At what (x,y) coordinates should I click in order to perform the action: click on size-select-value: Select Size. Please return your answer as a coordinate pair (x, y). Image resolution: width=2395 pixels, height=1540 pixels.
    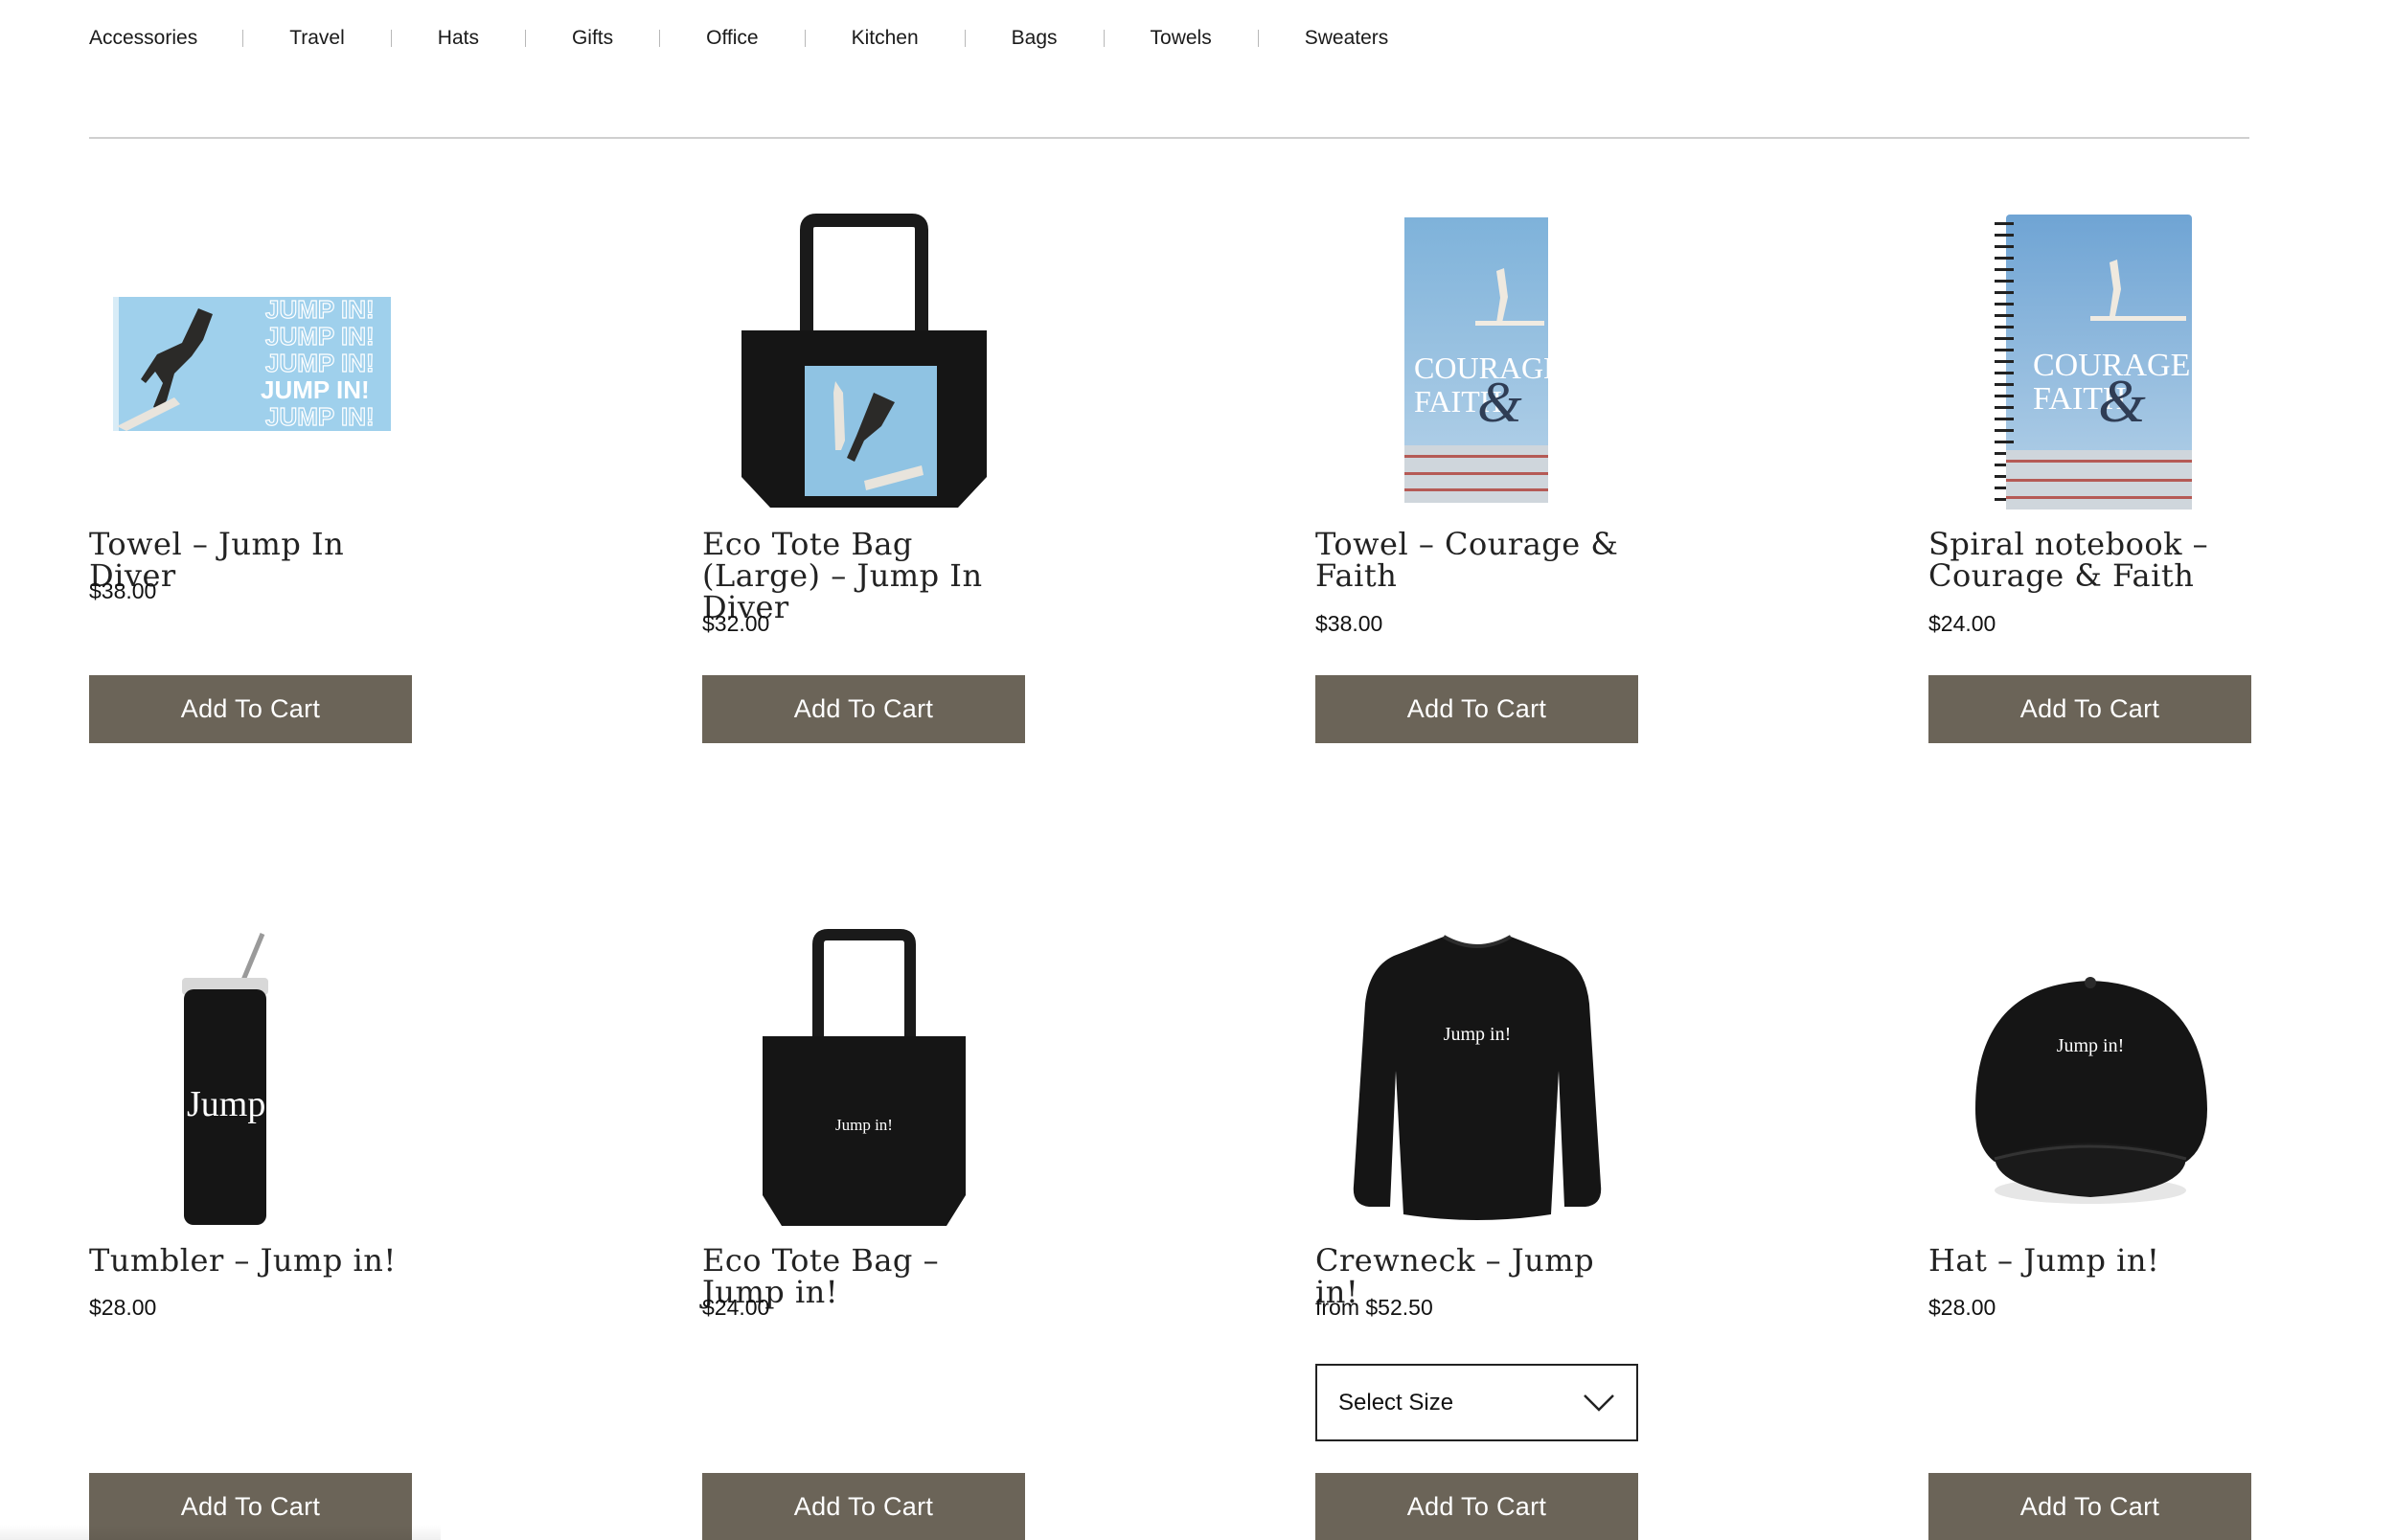
    Looking at the image, I should click on (1396, 1402).